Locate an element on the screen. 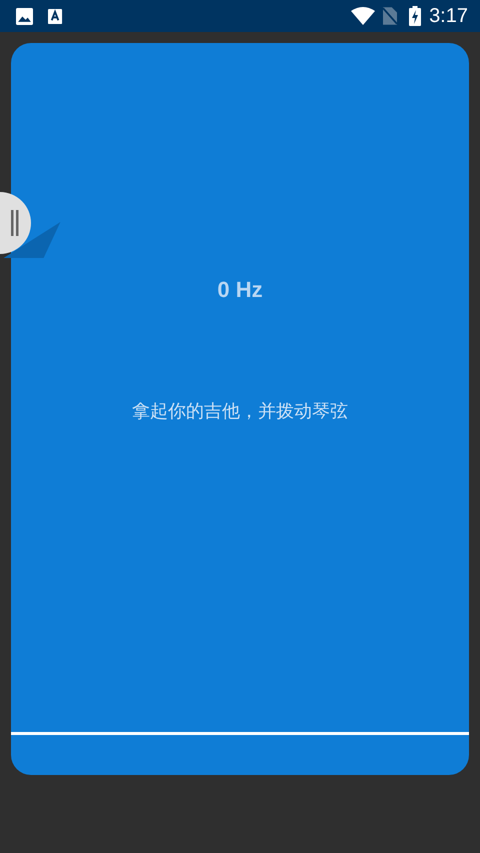 The width and height of the screenshot is (480, 853). status-time: 3:17 is located at coordinates (448, 16).